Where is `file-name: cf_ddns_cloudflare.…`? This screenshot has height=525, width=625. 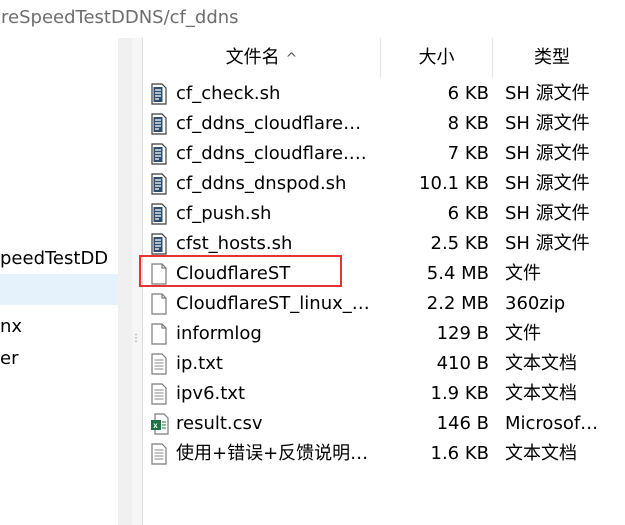 file-name: cf_ddns_cloudflare.… is located at coordinates (271, 153).